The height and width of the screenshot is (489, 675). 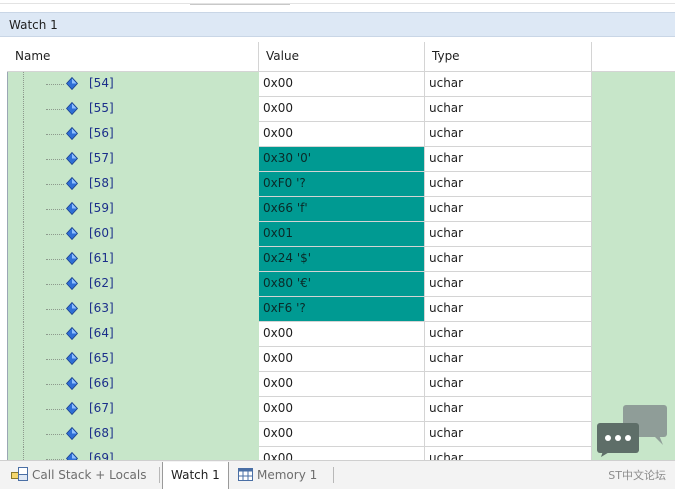 What do you see at coordinates (133, 384) in the screenshot?
I see `name-cell: [66]` at bounding box center [133, 384].